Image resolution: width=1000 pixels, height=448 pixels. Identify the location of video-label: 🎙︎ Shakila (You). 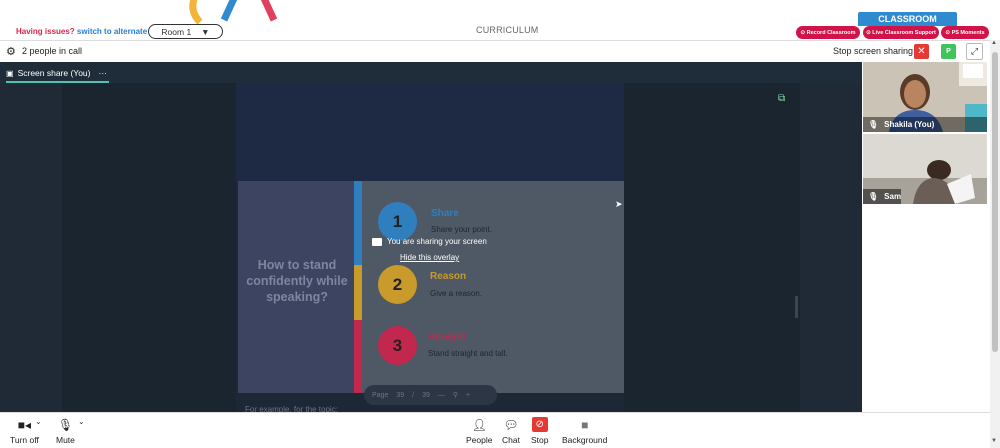
(925, 124).